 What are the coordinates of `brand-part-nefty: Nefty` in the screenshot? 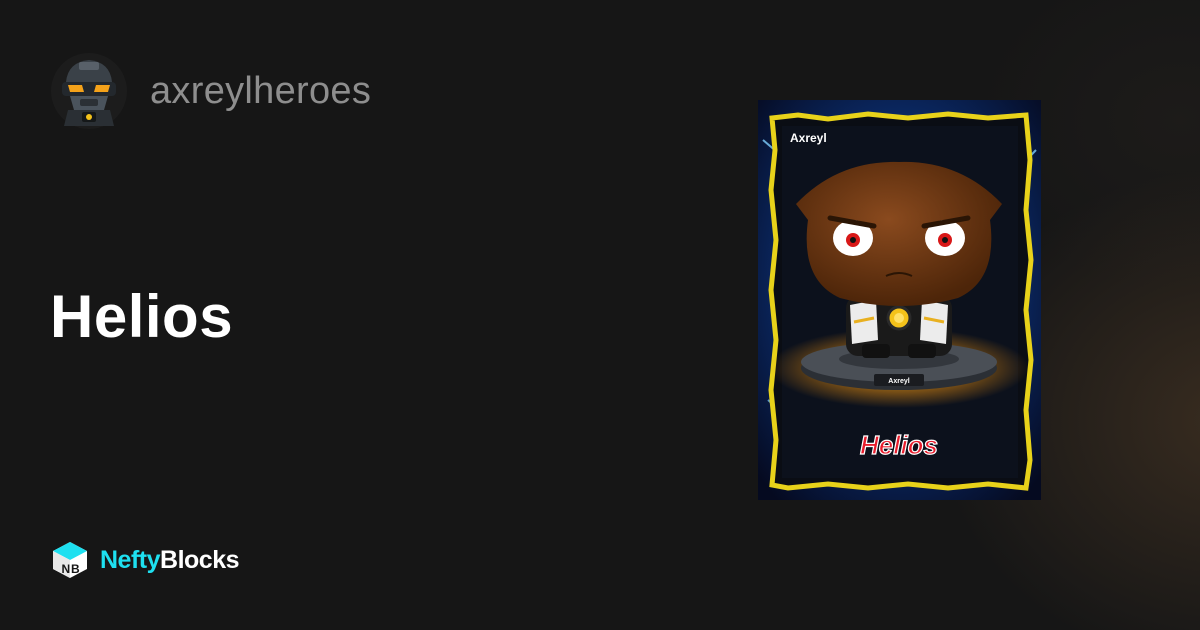 It's located at (130, 559).